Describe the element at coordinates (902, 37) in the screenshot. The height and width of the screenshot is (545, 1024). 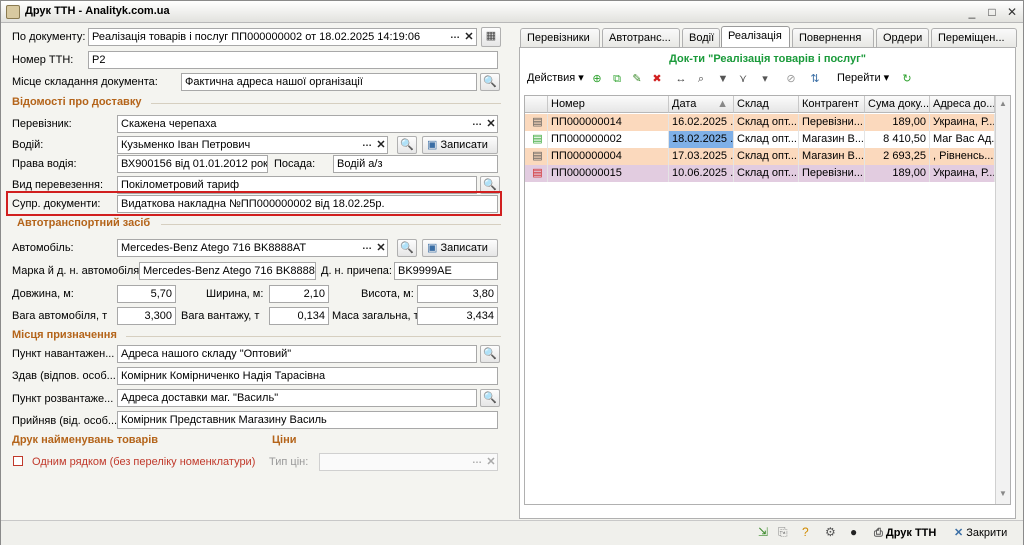
I see `tab-ordery: Ордери` at that location.